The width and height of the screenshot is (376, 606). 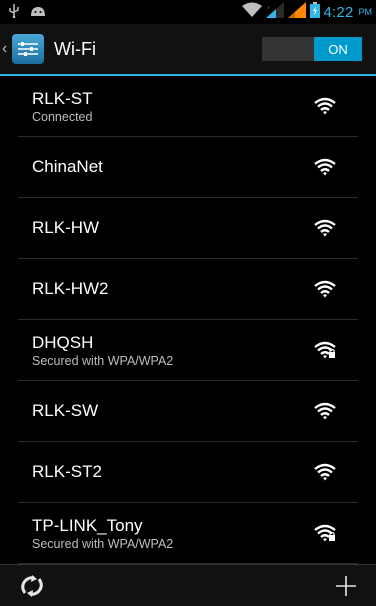 What do you see at coordinates (338, 49) in the screenshot?
I see `wifi-toggle-thumb: ON` at bounding box center [338, 49].